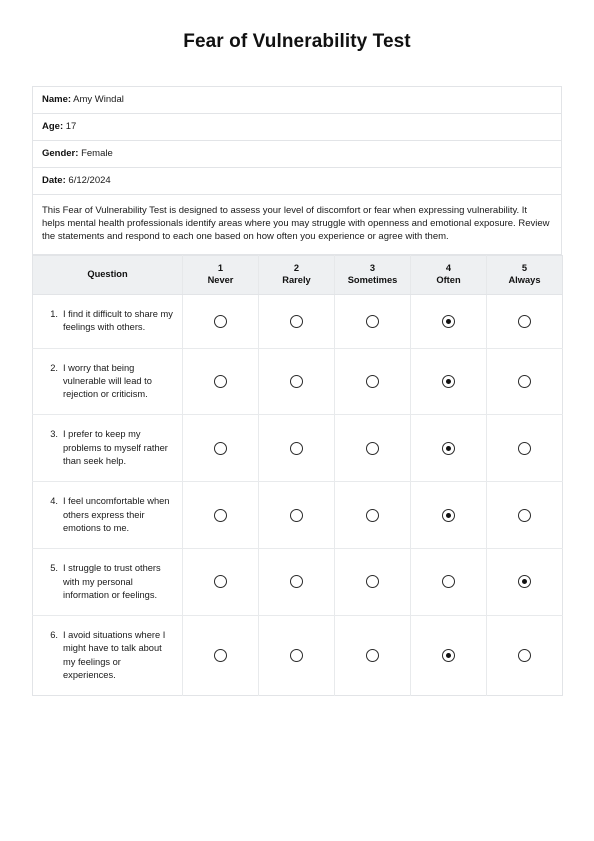 Image resolution: width=594 pixels, height=841 pixels. What do you see at coordinates (296, 268) in the screenshot?
I see `scale-number-2: 2` at bounding box center [296, 268].